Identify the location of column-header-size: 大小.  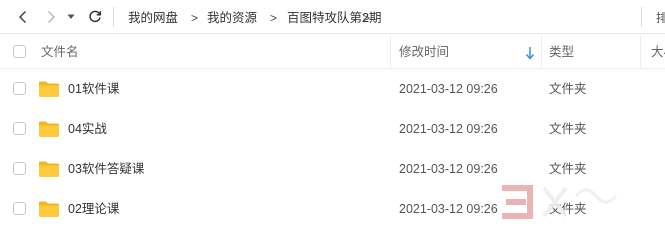
(658, 52).